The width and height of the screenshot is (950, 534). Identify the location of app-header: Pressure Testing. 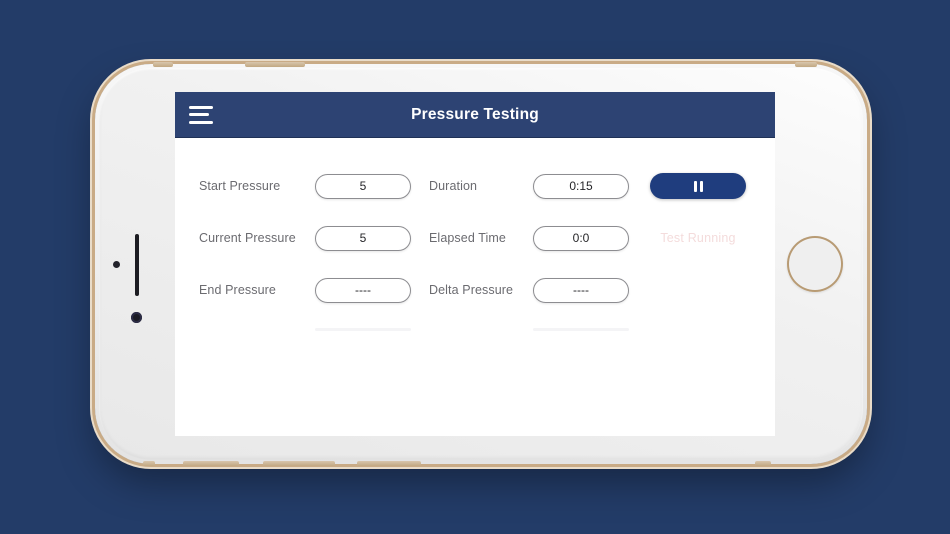
(475, 115).